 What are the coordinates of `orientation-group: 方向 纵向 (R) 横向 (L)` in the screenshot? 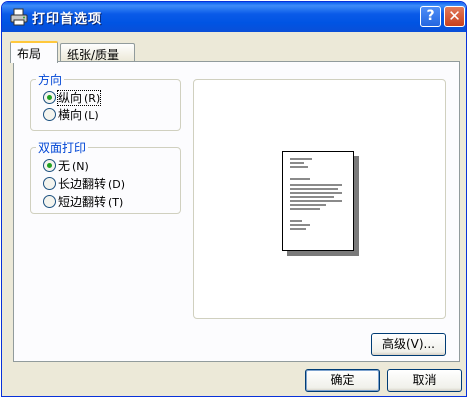 It's located at (105, 101).